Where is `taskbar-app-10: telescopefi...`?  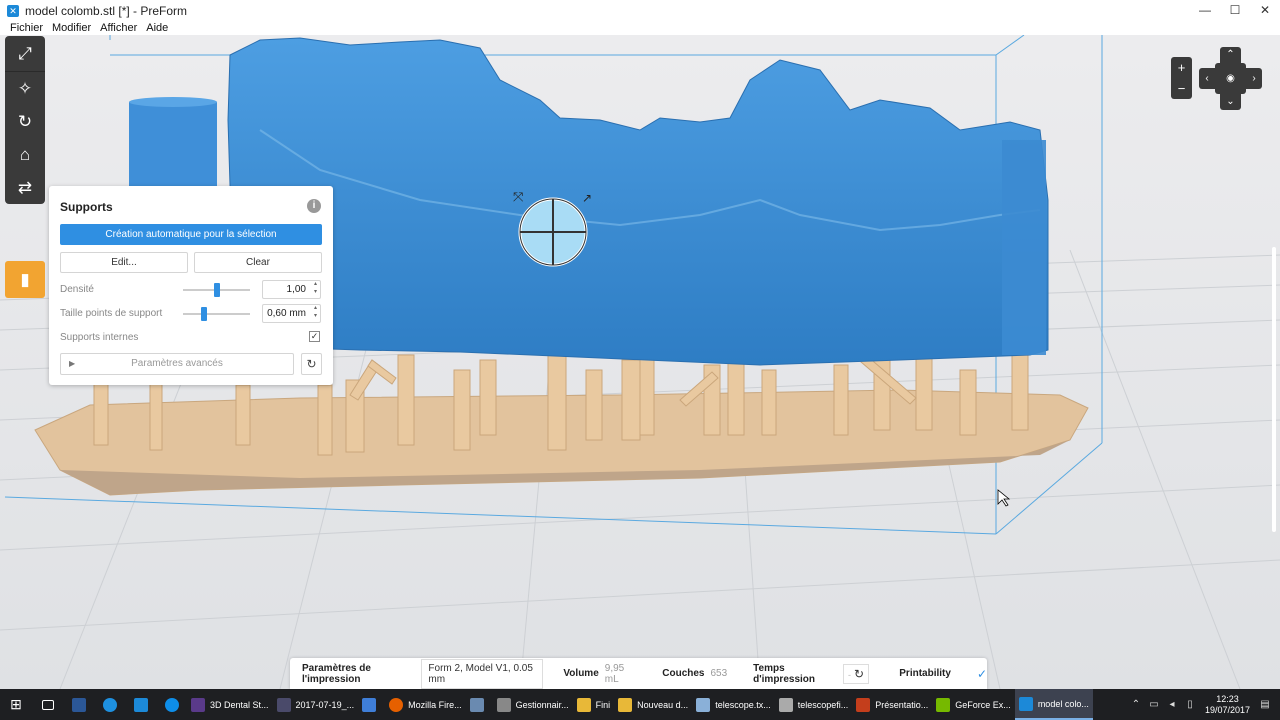 taskbar-app-10: telescopefi... is located at coordinates (814, 704).